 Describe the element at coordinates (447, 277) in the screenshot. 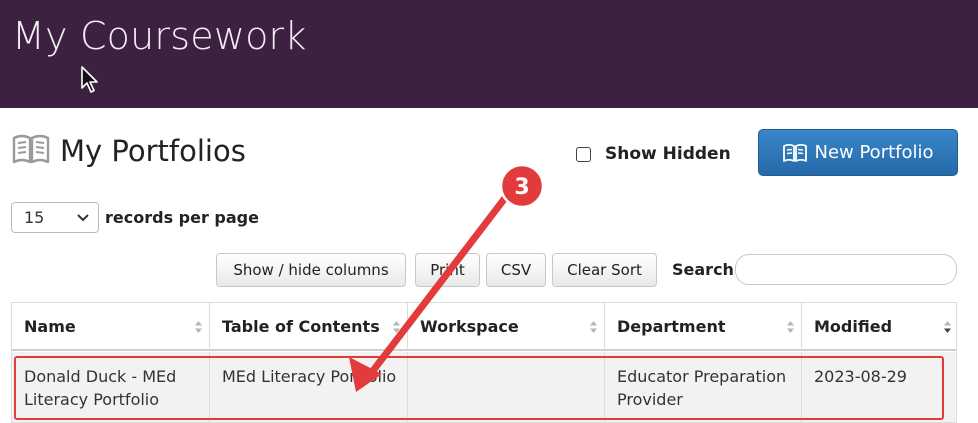

I see `annotation-arrow: 3` at that location.